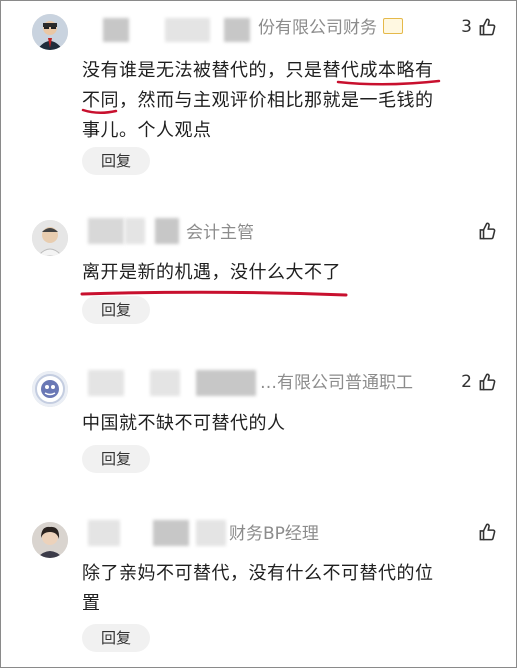  Describe the element at coordinates (466, 382) in the screenshot. I see `like-count: 2` at that location.